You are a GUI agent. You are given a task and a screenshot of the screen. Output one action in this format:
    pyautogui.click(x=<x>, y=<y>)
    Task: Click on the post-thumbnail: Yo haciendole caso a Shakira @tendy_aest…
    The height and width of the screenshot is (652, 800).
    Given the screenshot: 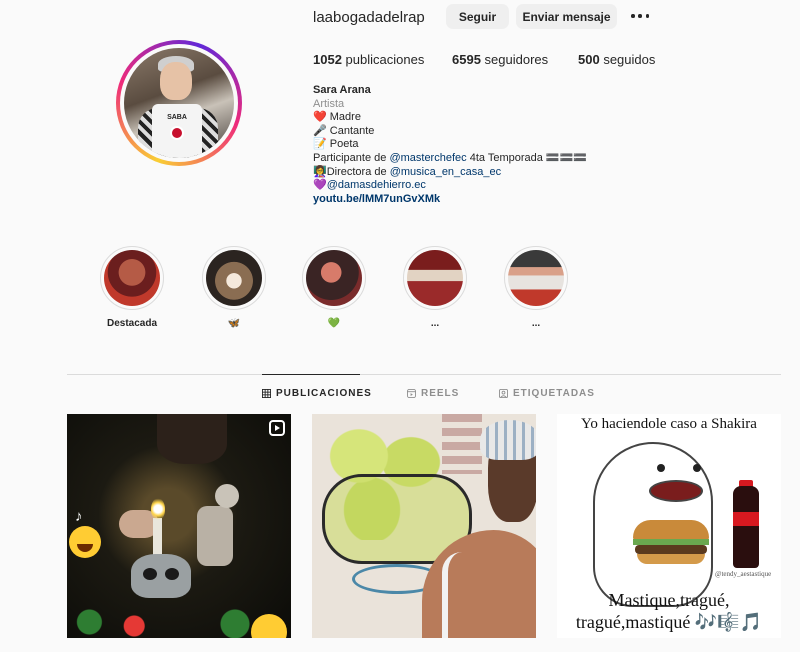 What is the action you would take?
    pyautogui.click(x=669, y=526)
    